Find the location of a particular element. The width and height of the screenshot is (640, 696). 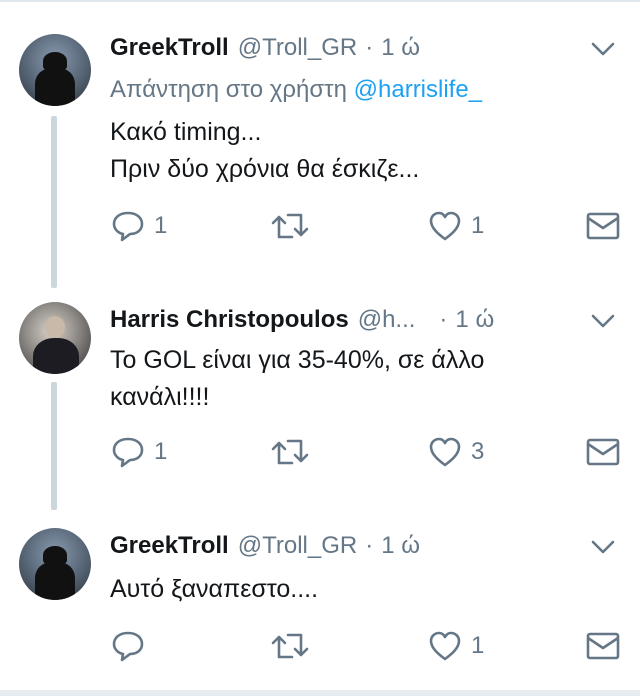

reply-context: Απάντηση στο χρήστη @harrislife_ is located at coordinates (296, 90).